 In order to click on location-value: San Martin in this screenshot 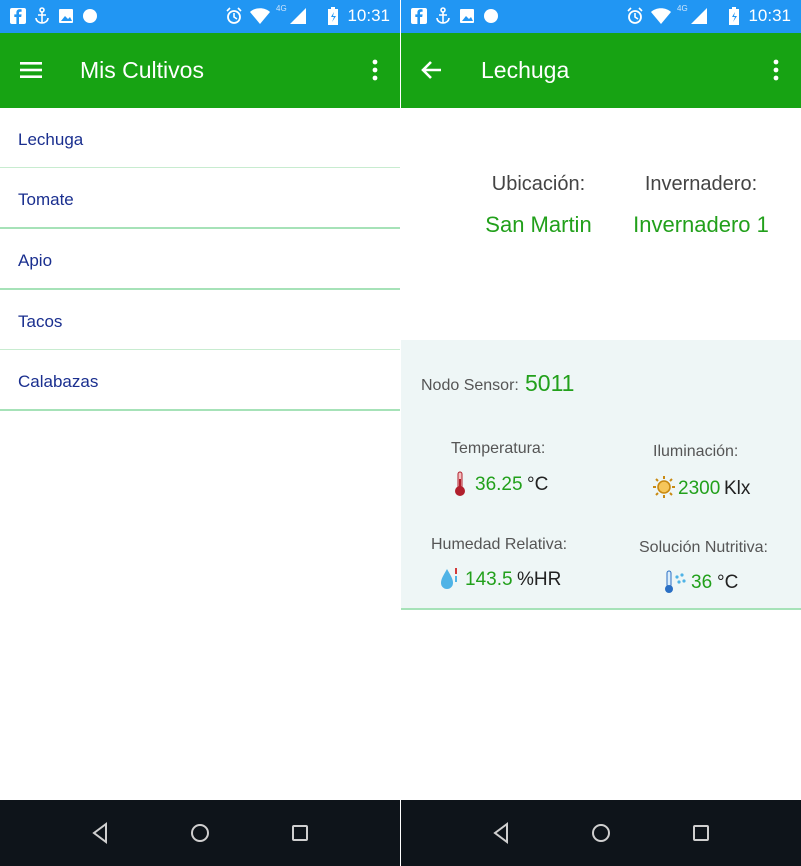, I will do `click(538, 224)`.